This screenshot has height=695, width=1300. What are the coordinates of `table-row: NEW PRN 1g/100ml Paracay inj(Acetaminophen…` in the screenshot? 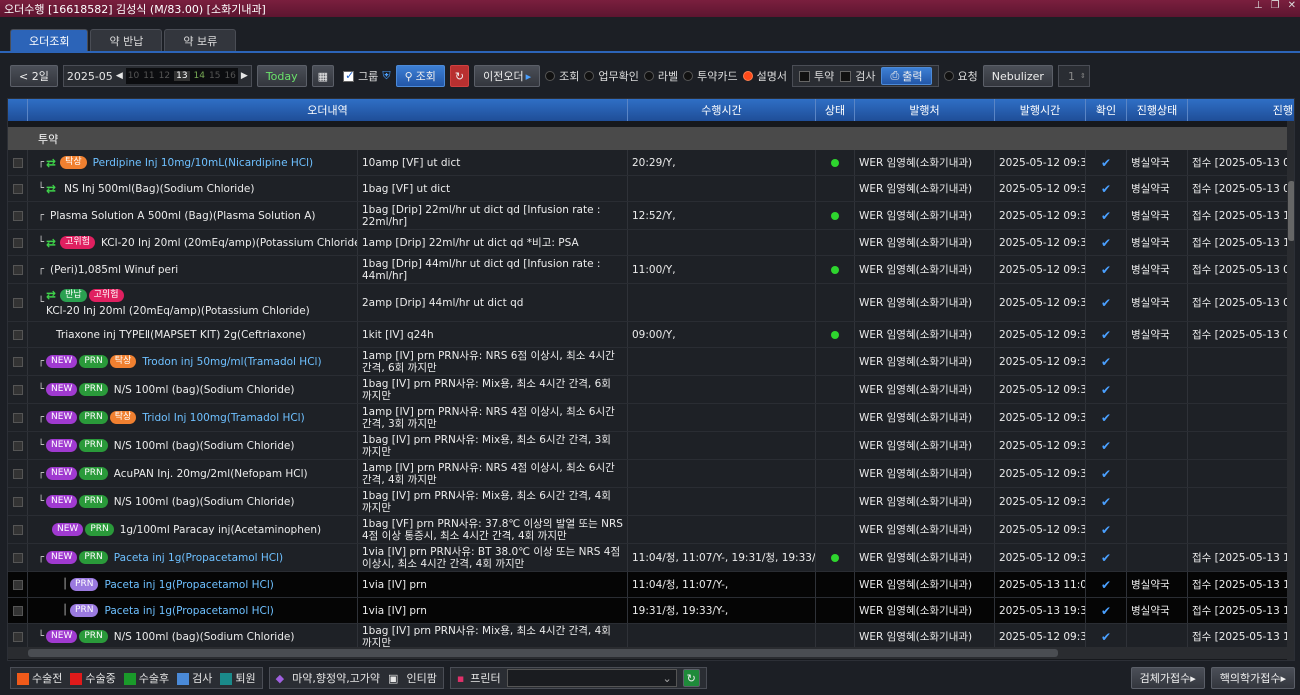 It's located at (648, 530).